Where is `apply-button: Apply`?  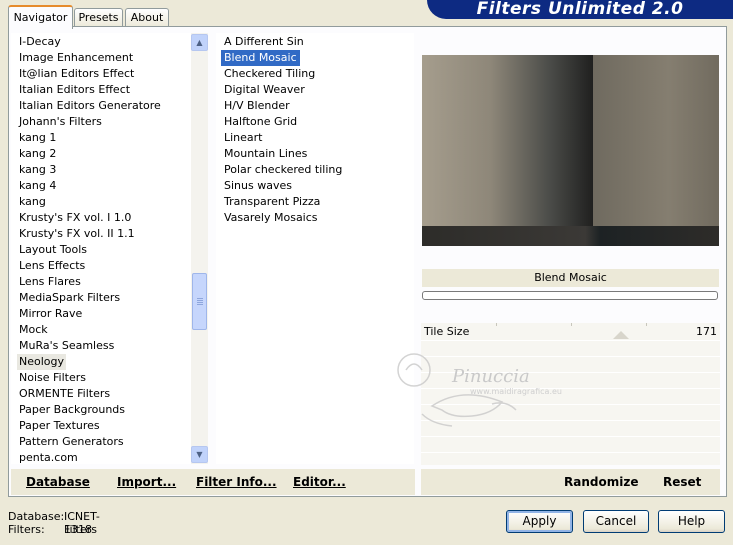
apply-button: Apply is located at coordinates (539, 521).